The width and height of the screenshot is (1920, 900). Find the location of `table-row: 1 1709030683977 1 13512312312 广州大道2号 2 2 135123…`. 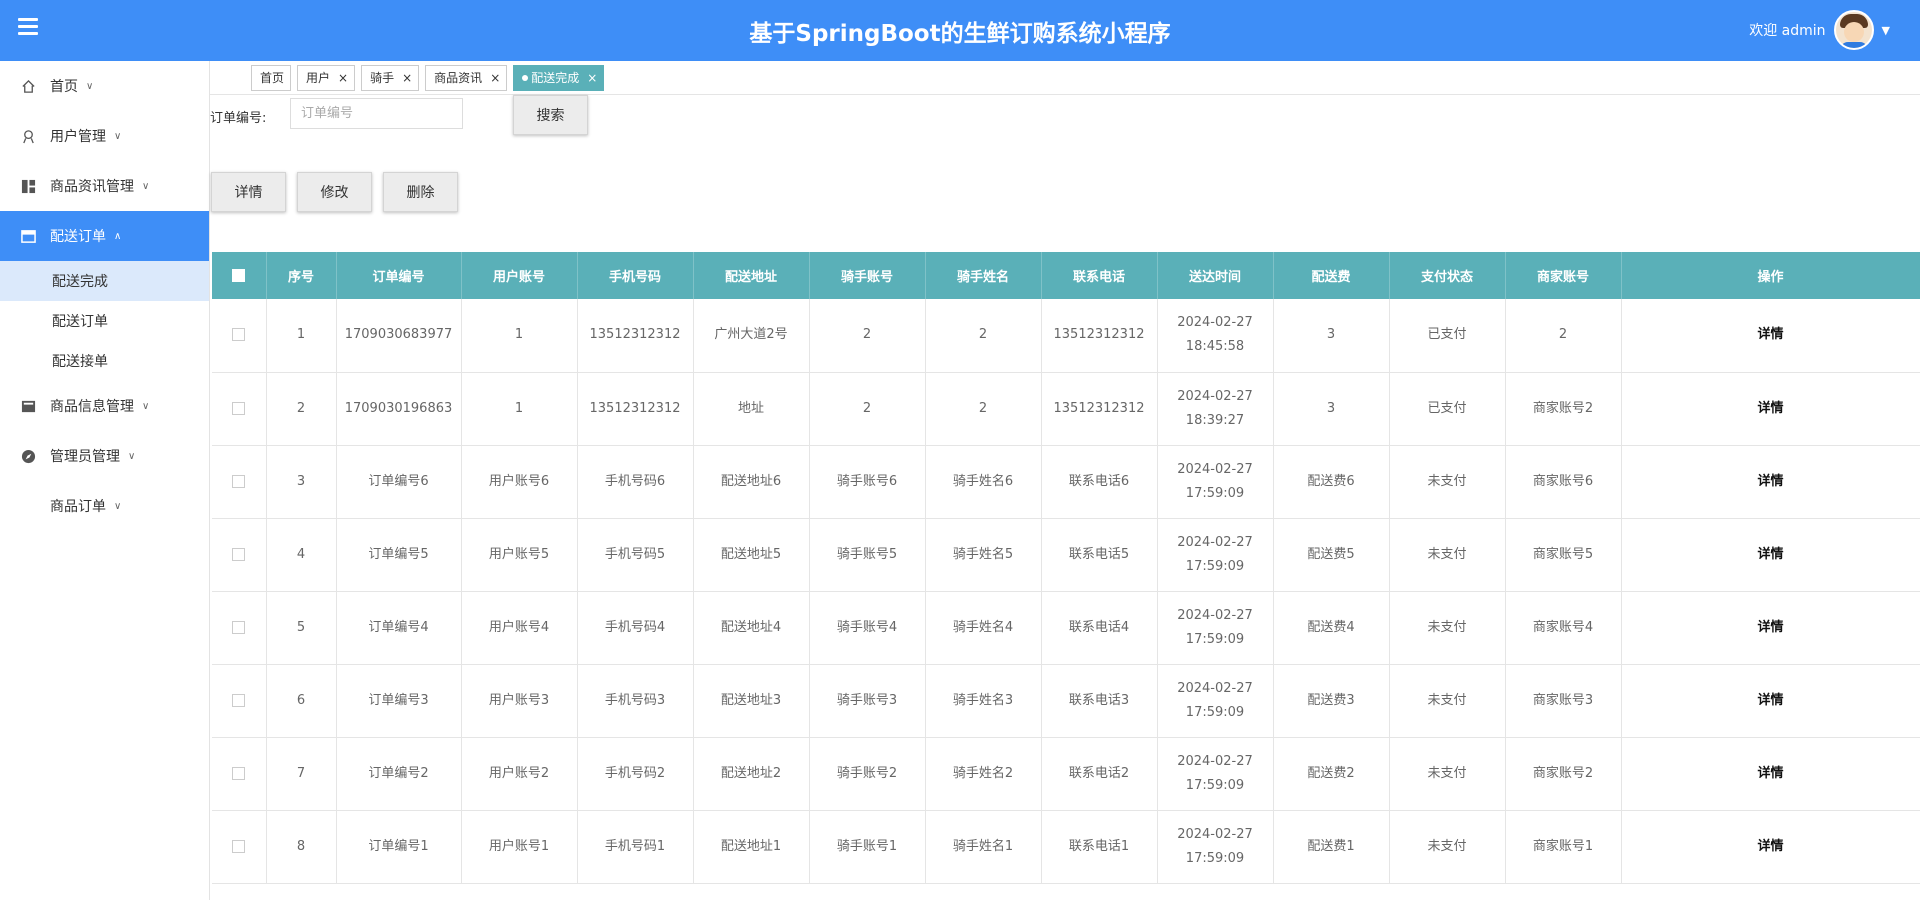

table-row: 1 1709030683977 1 13512312312 广州大道2号 2 2 135123… is located at coordinates (1066, 336).